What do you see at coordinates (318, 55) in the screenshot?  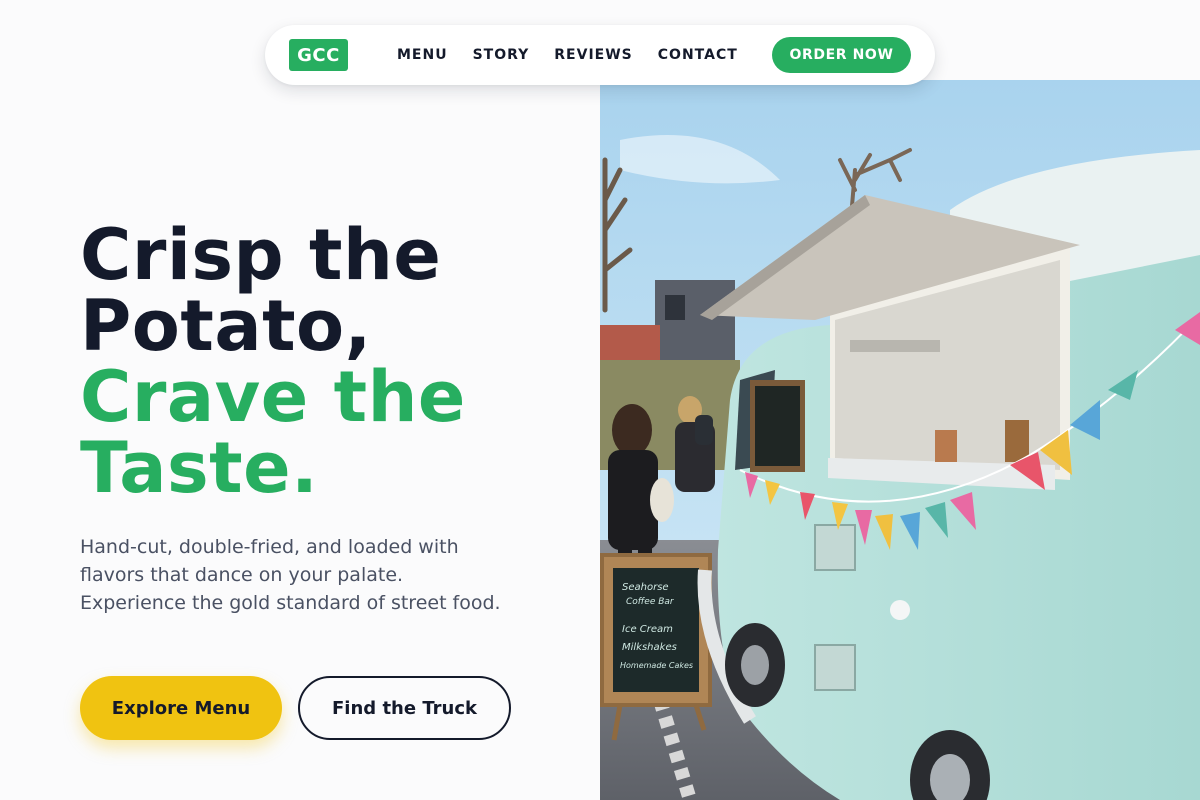 I see `brand-logo: GCC` at bounding box center [318, 55].